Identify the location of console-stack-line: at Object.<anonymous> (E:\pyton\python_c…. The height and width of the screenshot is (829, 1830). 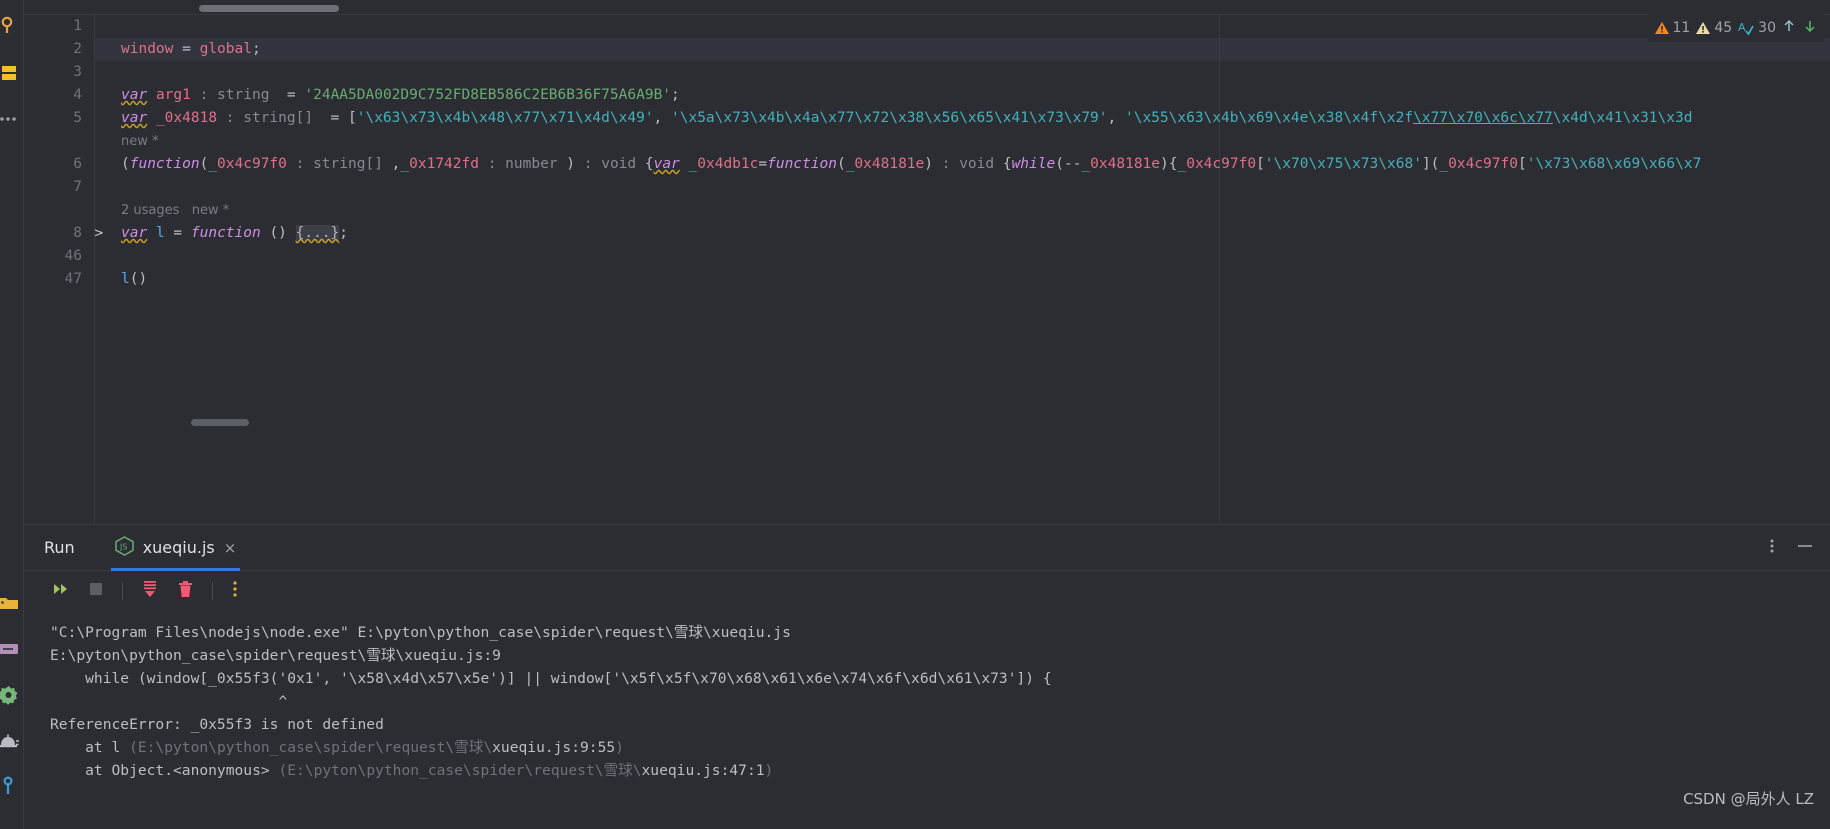
(940, 770).